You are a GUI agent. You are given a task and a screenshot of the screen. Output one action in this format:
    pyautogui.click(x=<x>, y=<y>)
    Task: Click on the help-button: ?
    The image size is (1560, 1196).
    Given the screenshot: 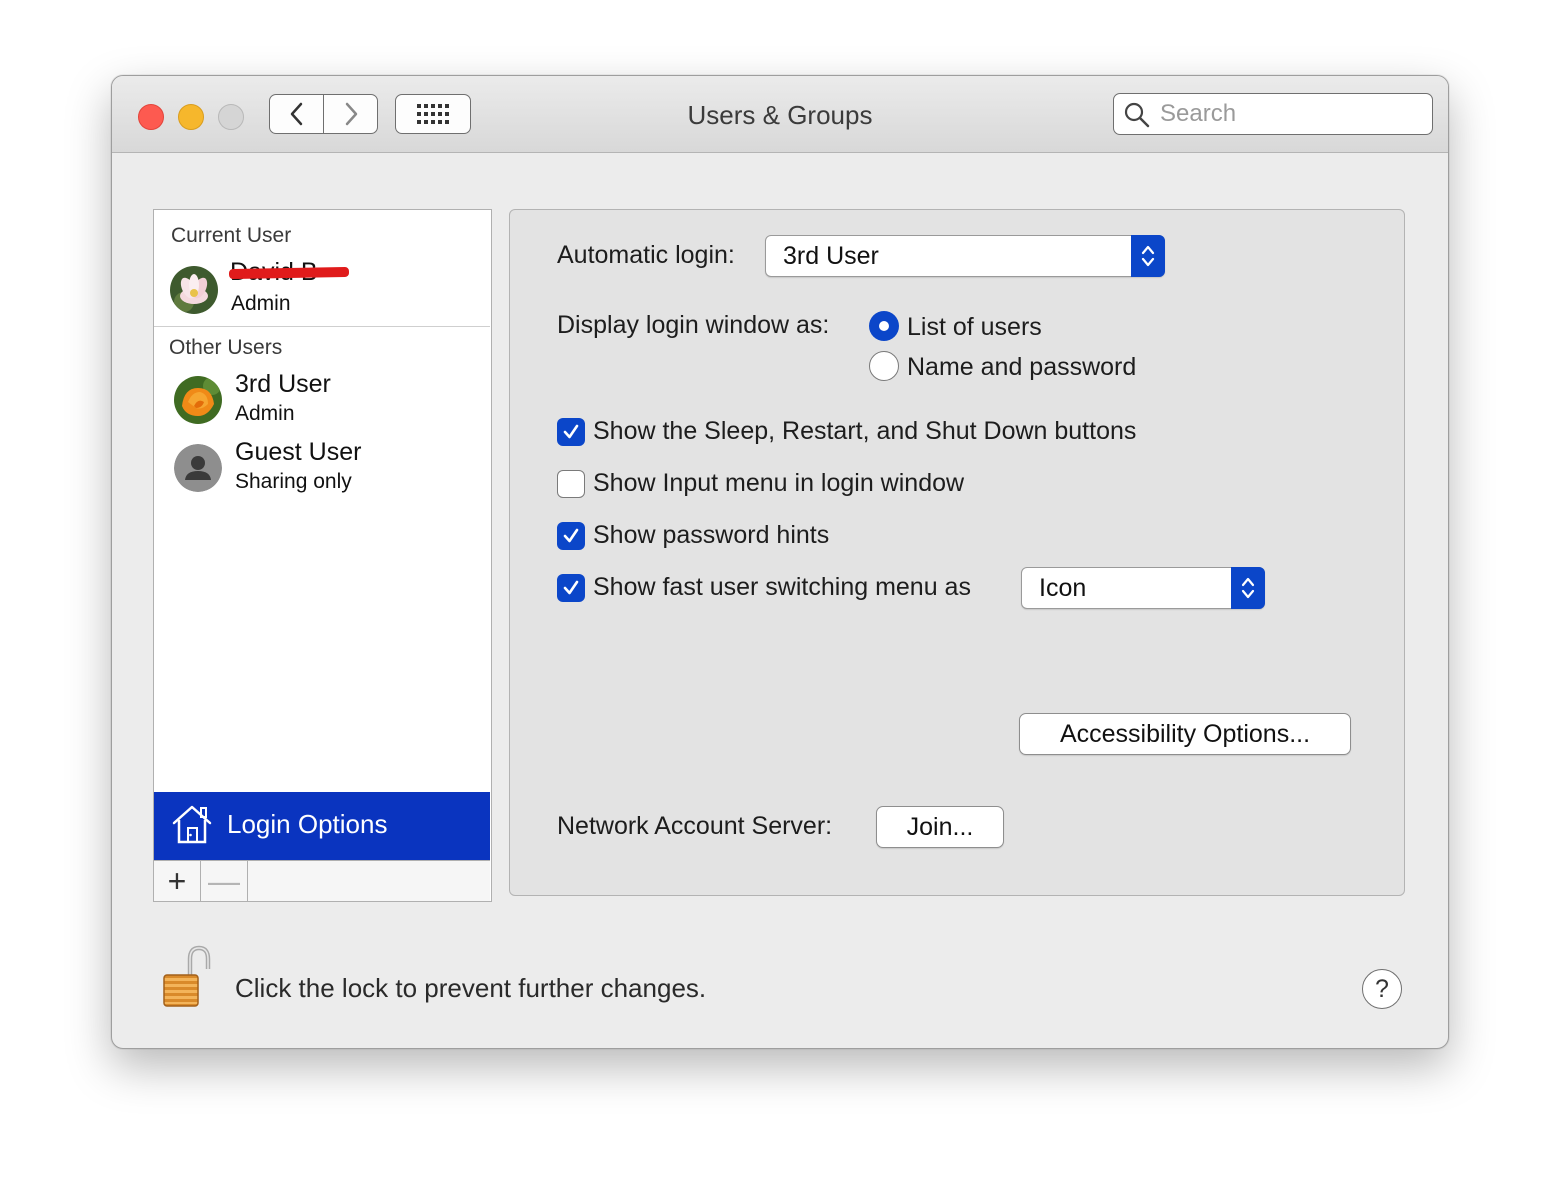 What is the action you would take?
    pyautogui.click(x=1382, y=989)
    